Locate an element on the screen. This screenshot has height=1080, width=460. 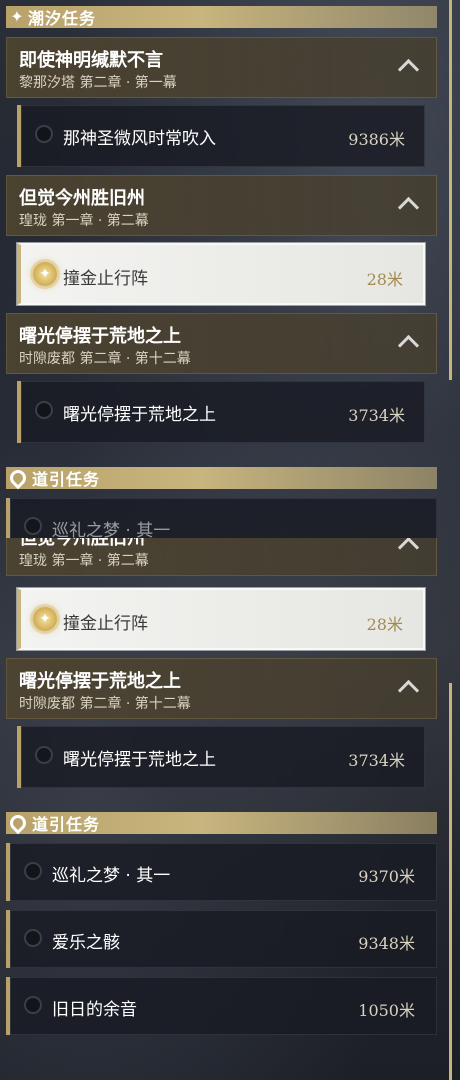
mission-group: 即使神明缄默不言 黎那汐塔 第二章 · 第一幕 is located at coordinates (221, 67).